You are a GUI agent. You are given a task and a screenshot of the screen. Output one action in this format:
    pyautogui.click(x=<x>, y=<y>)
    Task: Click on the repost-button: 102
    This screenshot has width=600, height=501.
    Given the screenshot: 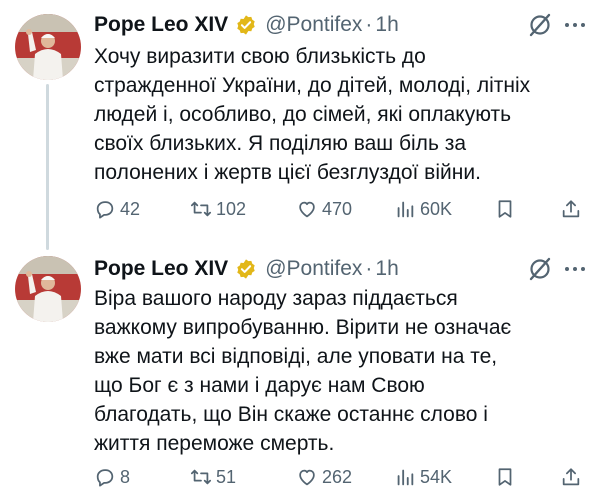 What is the action you would take?
    pyautogui.click(x=218, y=209)
    